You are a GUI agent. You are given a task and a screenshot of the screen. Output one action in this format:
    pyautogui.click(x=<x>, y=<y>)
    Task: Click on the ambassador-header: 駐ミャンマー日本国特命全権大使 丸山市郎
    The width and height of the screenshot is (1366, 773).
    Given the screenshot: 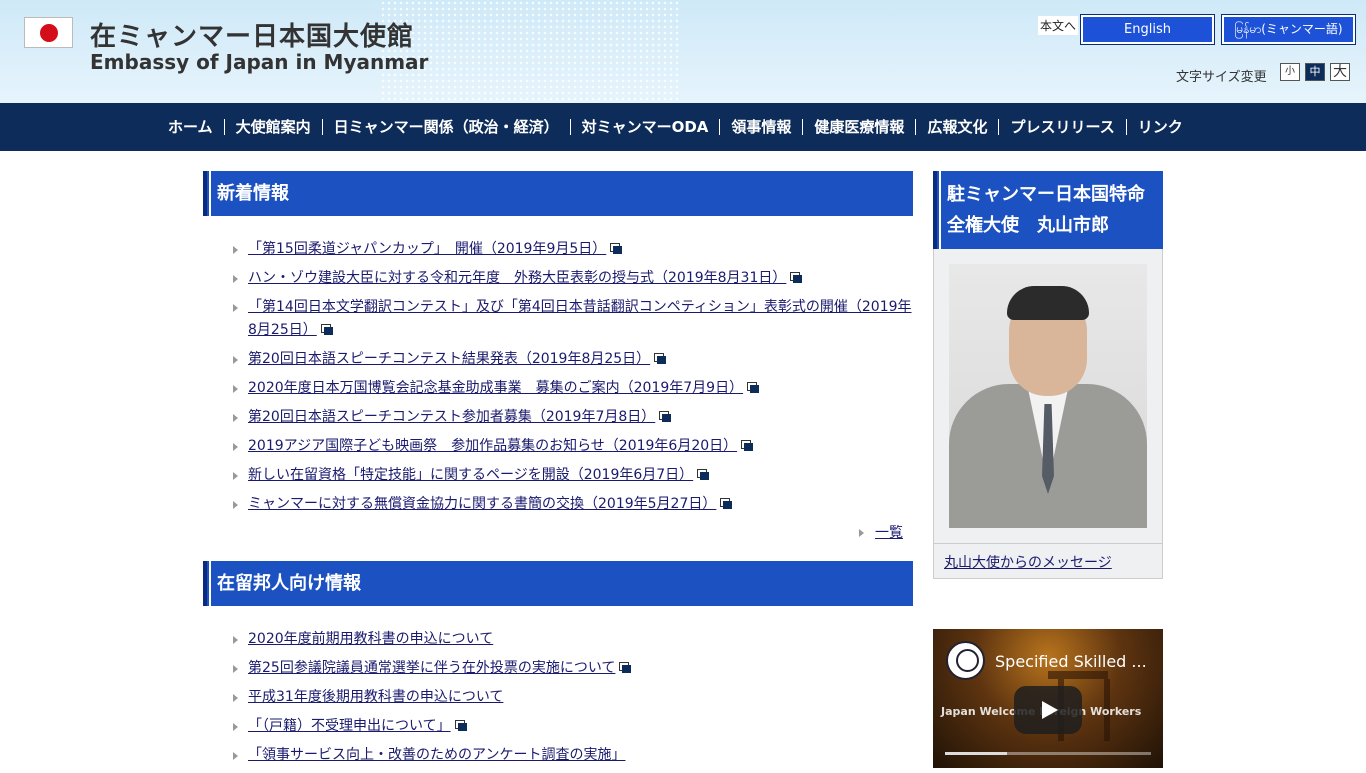 What is the action you would take?
    pyautogui.click(x=1048, y=210)
    